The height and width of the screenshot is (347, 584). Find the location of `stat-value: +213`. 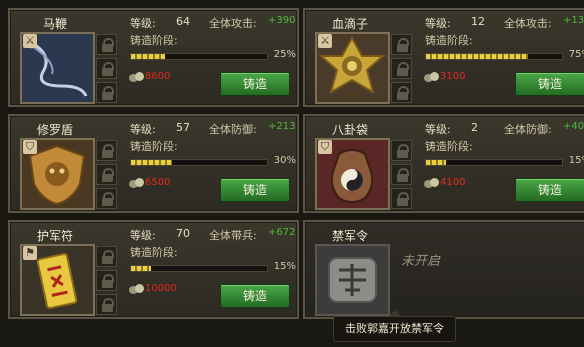

stat-value: +213 is located at coordinates (282, 126).